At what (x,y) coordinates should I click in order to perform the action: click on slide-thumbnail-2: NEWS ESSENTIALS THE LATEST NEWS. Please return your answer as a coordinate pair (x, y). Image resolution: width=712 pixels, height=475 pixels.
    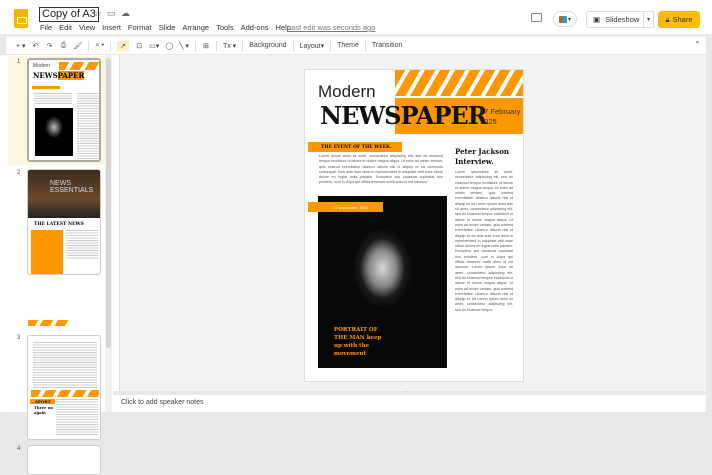
    Looking at the image, I should click on (64, 222).